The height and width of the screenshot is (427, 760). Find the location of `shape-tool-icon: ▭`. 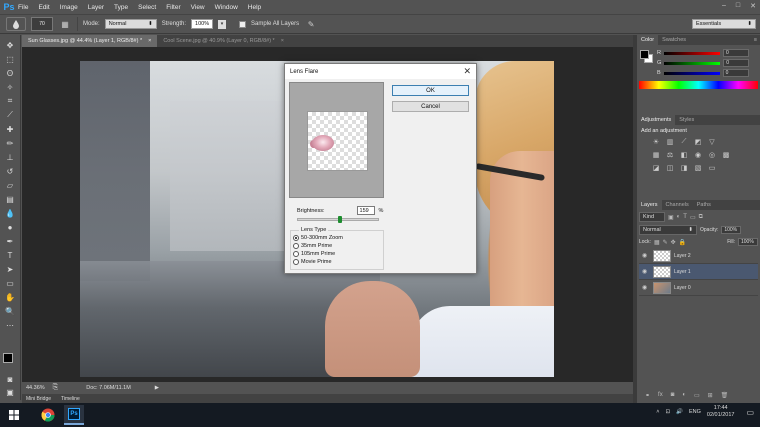

shape-tool-icon: ▭ is located at coordinates (10, 283).